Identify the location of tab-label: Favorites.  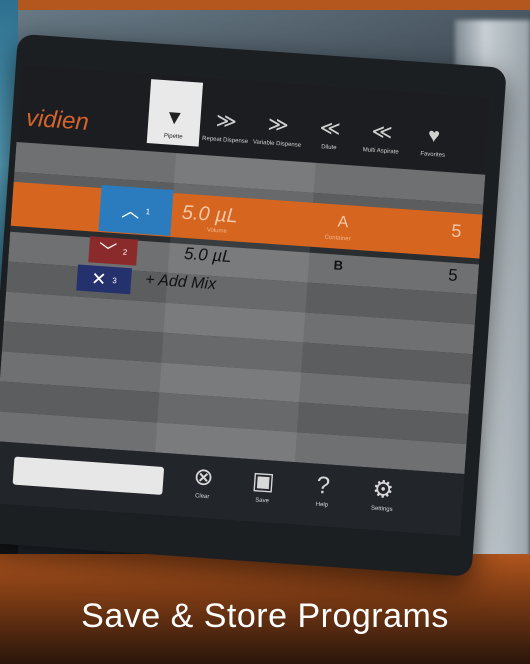
(433, 155).